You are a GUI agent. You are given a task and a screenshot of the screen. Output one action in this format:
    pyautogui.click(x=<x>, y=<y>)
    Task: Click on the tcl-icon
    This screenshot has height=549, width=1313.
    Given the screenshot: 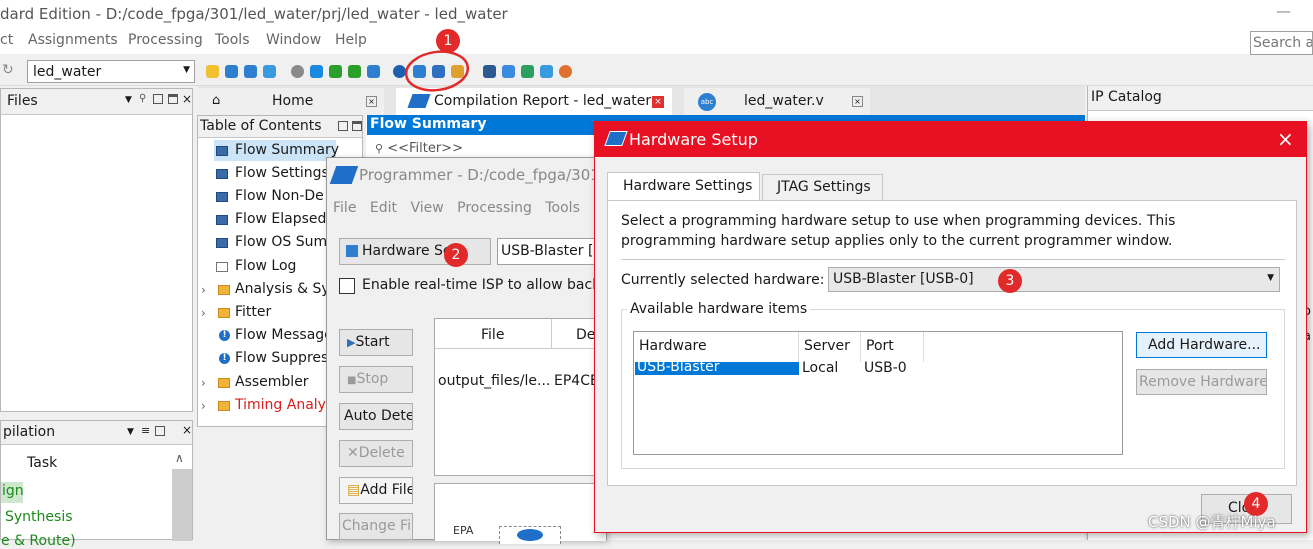 What is the action you would take?
    pyautogui.click(x=565, y=71)
    